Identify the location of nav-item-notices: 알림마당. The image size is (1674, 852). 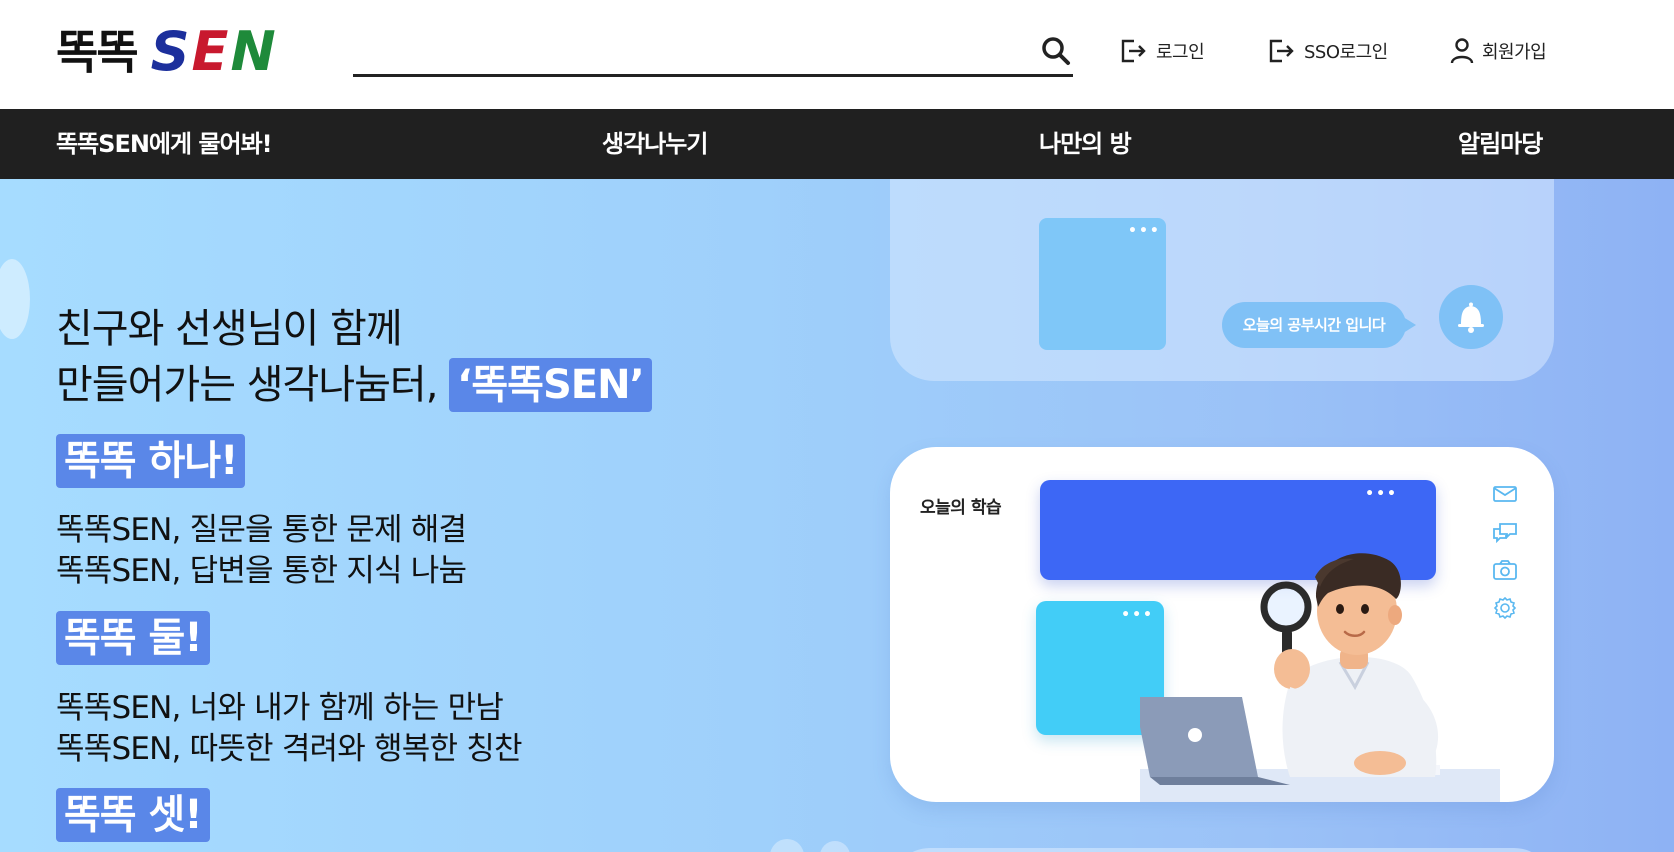
(1500, 144).